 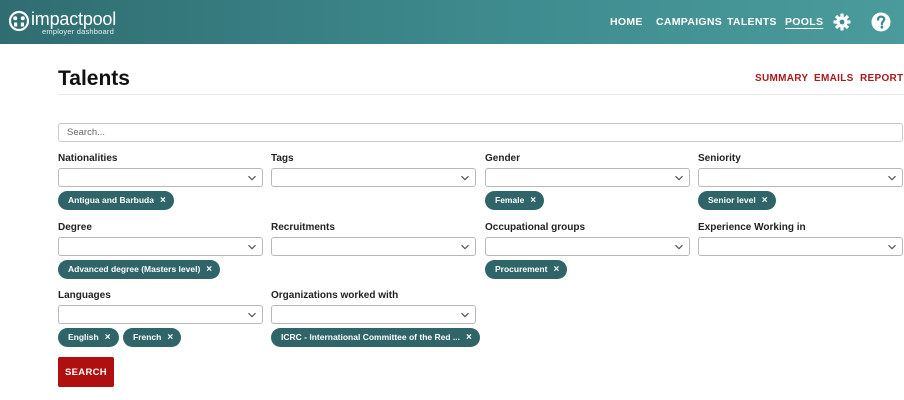 What do you see at coordinates (605, 200) in the screenshot?
I see `selected-chips: Female ×` at bounding box center [605, 200].